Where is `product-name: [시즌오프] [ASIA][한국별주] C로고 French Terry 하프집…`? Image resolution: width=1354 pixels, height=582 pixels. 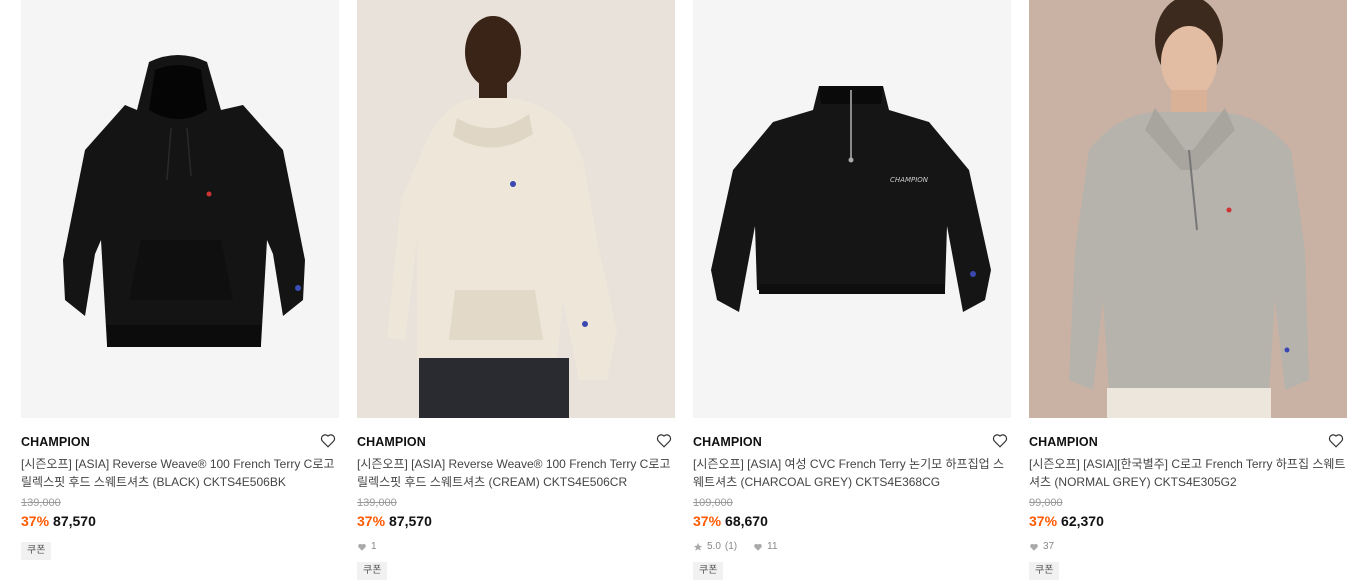 product-name: [시즌오프] [ASIA][한국별주] C로고 French Terry 하프집… is located at coordinates (1188, 473).